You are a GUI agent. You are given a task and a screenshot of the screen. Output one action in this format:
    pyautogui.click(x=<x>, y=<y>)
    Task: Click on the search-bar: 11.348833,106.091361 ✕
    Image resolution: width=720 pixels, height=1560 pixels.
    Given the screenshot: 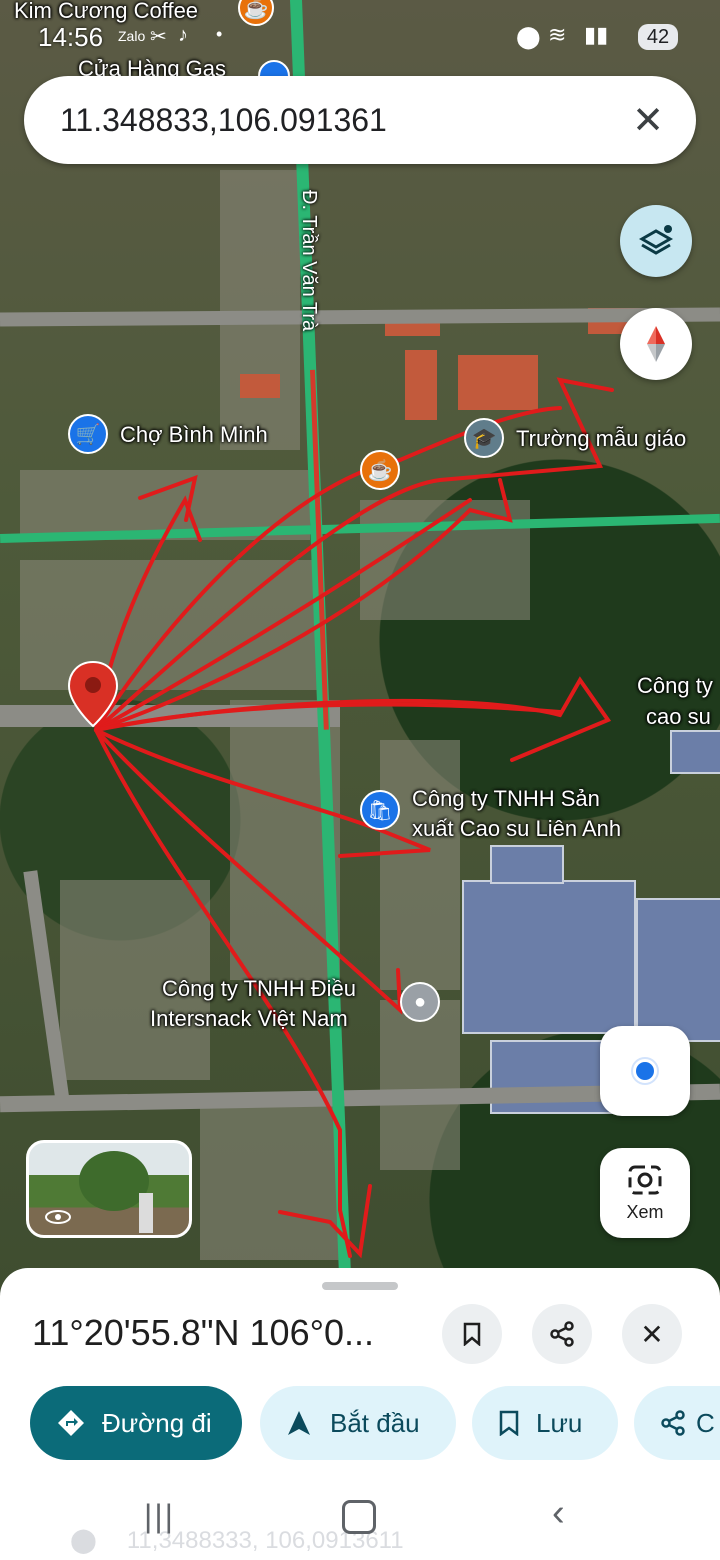 What is the action you would take?
    pyautogui.click(x=360, y=120)
    